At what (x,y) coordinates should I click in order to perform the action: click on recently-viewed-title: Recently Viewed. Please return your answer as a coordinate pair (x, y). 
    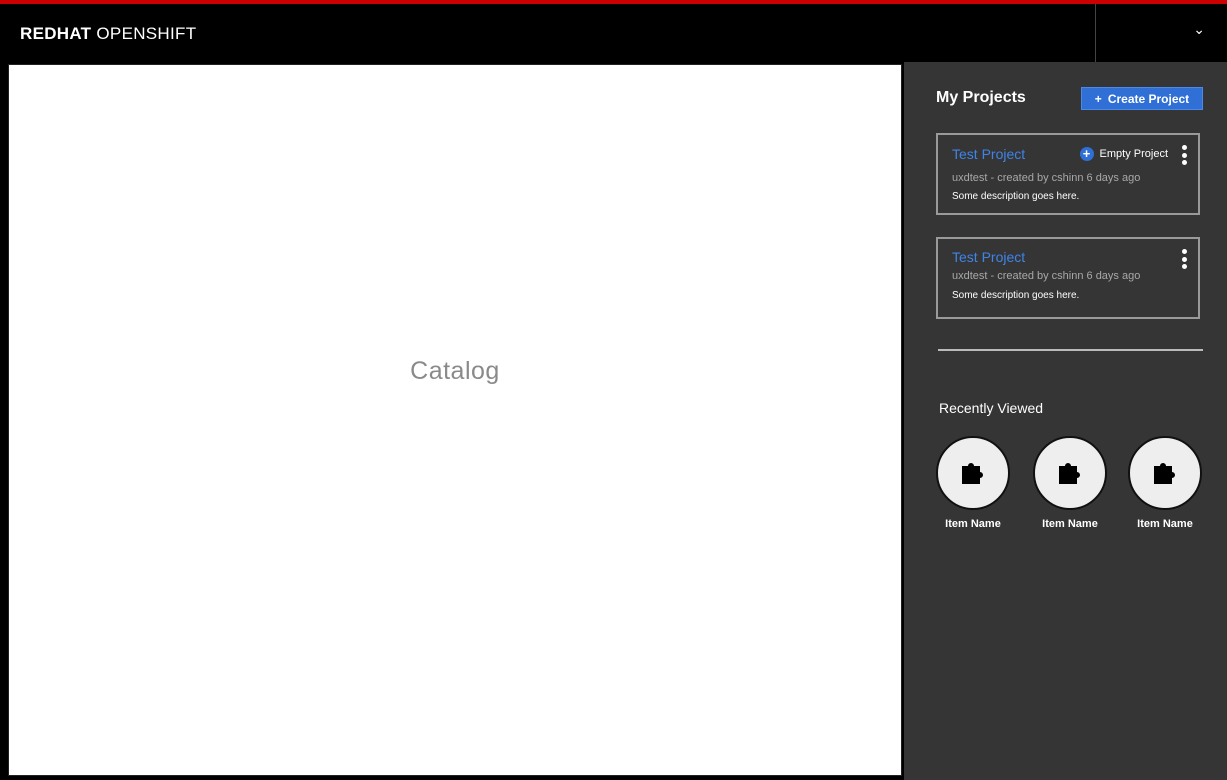
    Looking at the image, I should click on (991, 408).